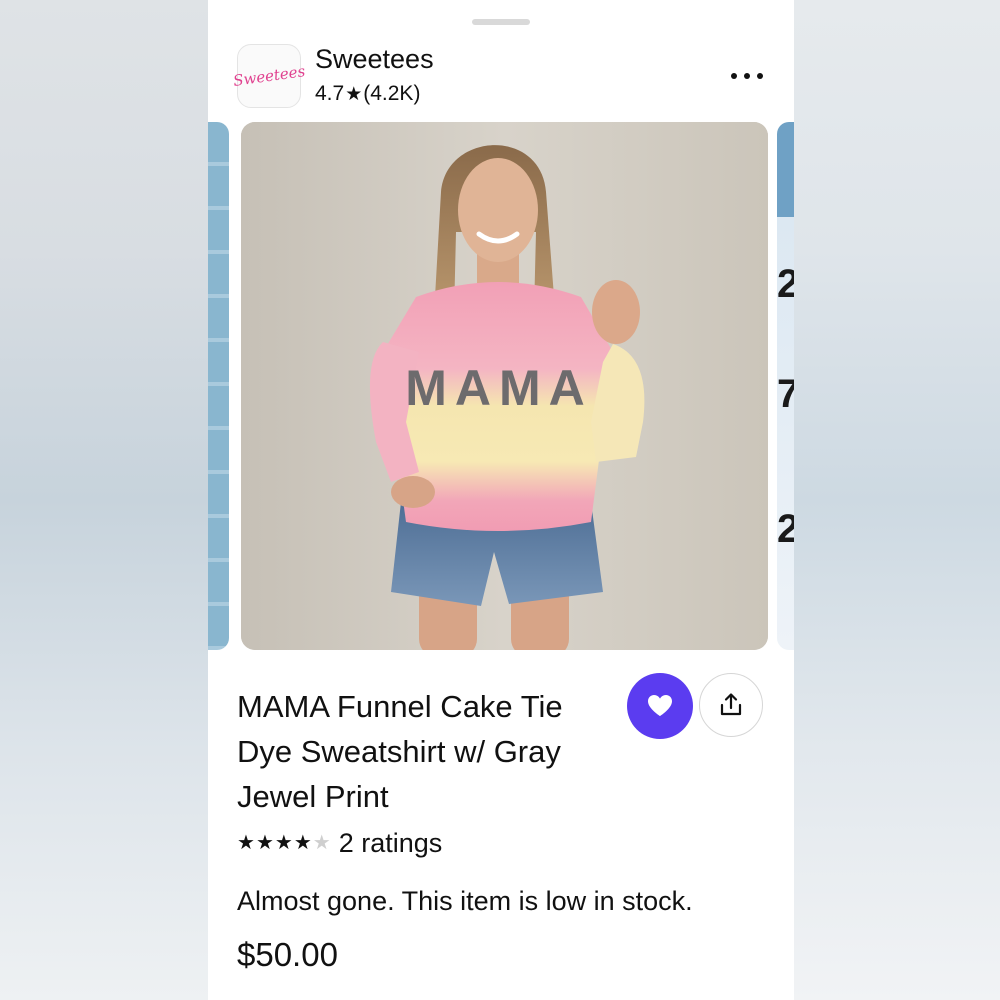 The width and height of the screenshot is (1000, 1000). I want to click on product-ratings: ★ ★ ★ ★ ★ 2 ratings, so click(339, 843).